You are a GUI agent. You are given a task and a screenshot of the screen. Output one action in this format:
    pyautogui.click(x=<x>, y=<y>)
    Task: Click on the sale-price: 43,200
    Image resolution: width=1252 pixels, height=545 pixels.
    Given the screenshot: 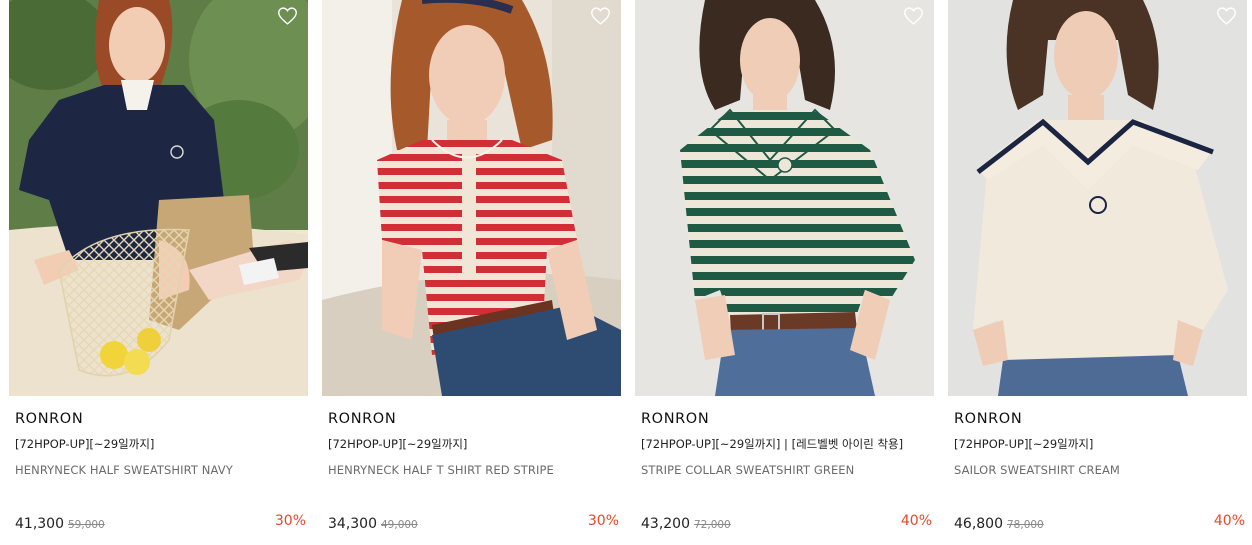 What is the action you would take?
    pyautogui.click(x=665, y=524)
    